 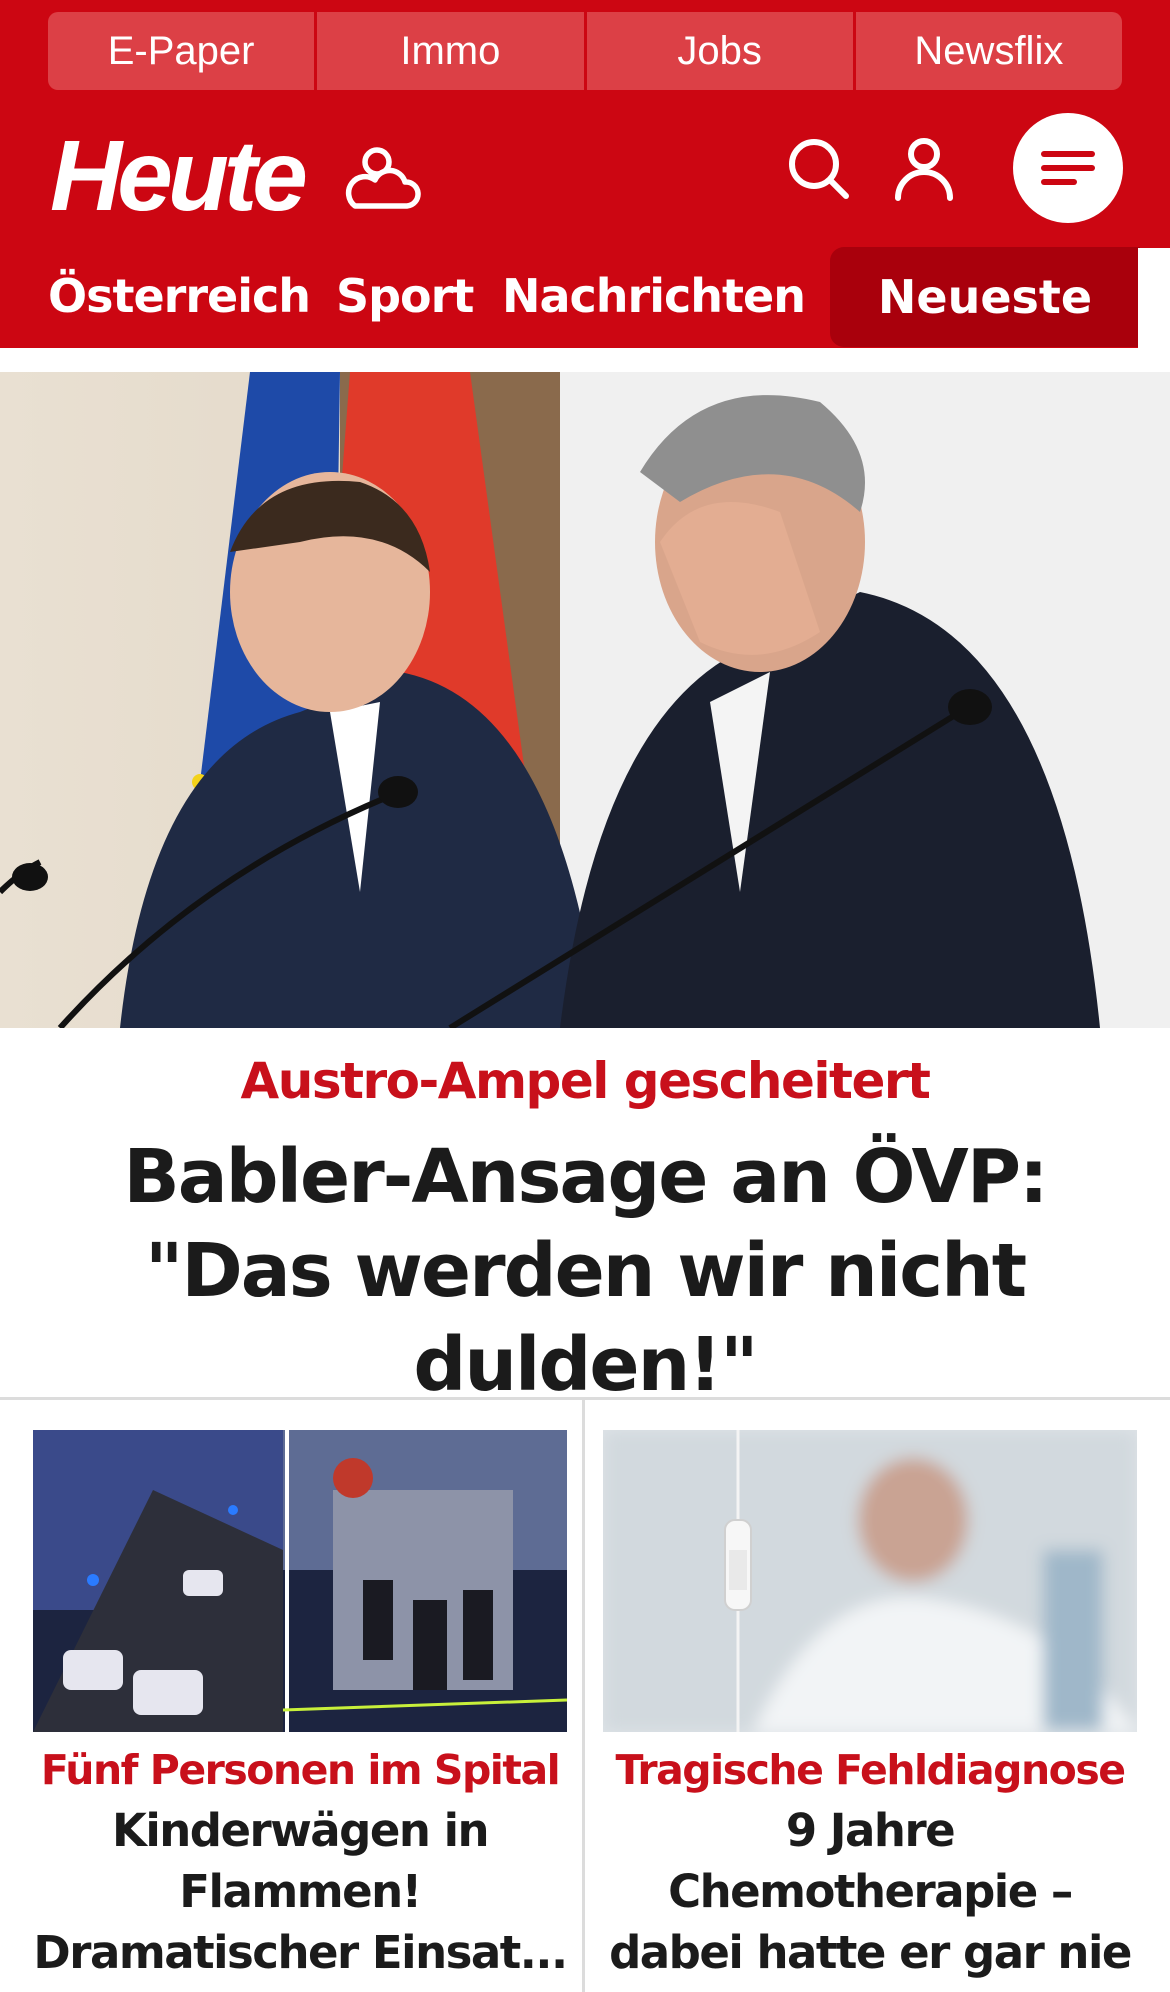 I want to click on search-icon, so click(x=818, y=168).